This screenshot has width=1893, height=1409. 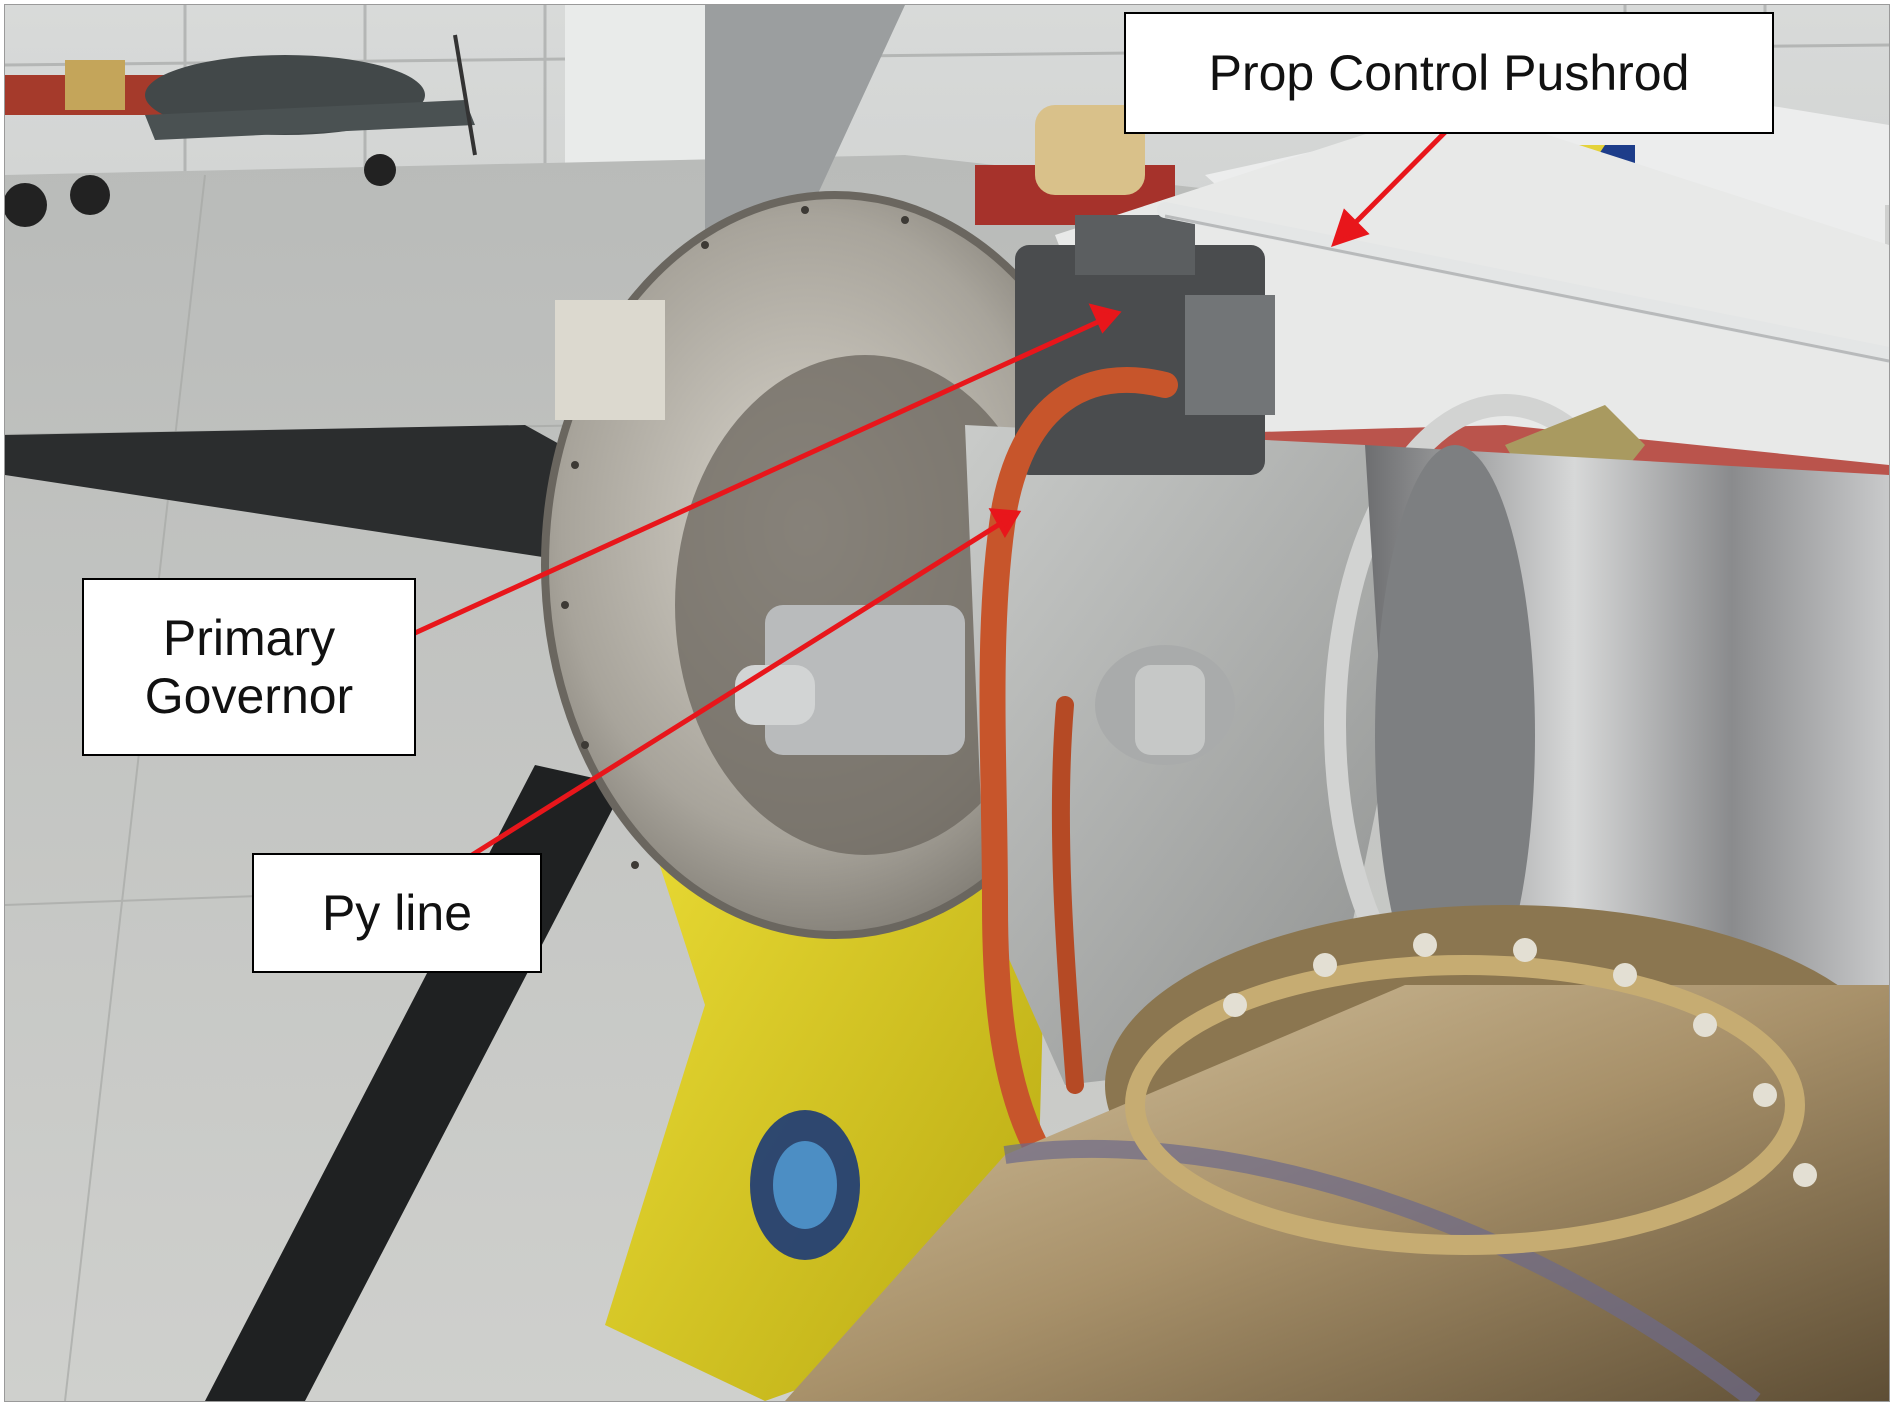 I want to click on callout-py-line-label: Py line, so click(x=397, y=913).